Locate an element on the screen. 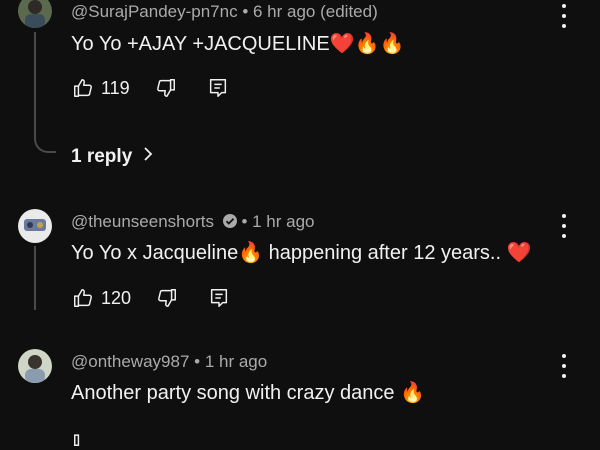  comment-actions is located at coordinates (83, 437).